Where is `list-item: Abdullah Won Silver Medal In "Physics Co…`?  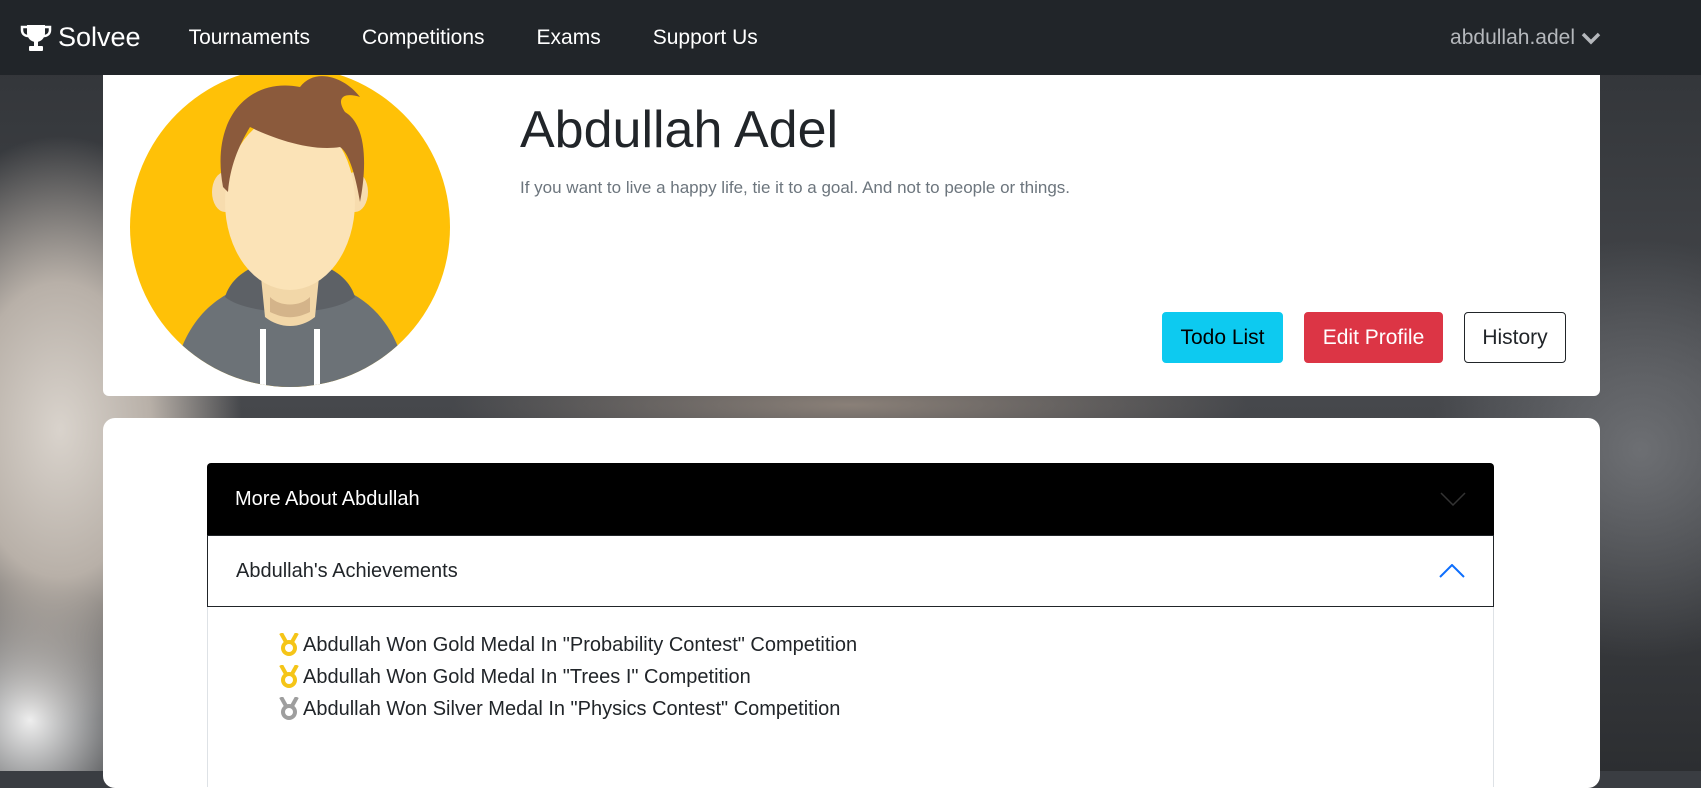
list-item: Abdullah Won Silver Medal In "Physics Co… is located at coordinates (885, 709).